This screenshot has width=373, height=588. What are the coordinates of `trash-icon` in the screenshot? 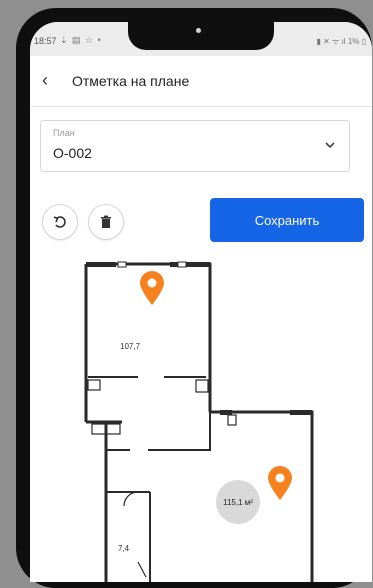 It's located at (106, 221).